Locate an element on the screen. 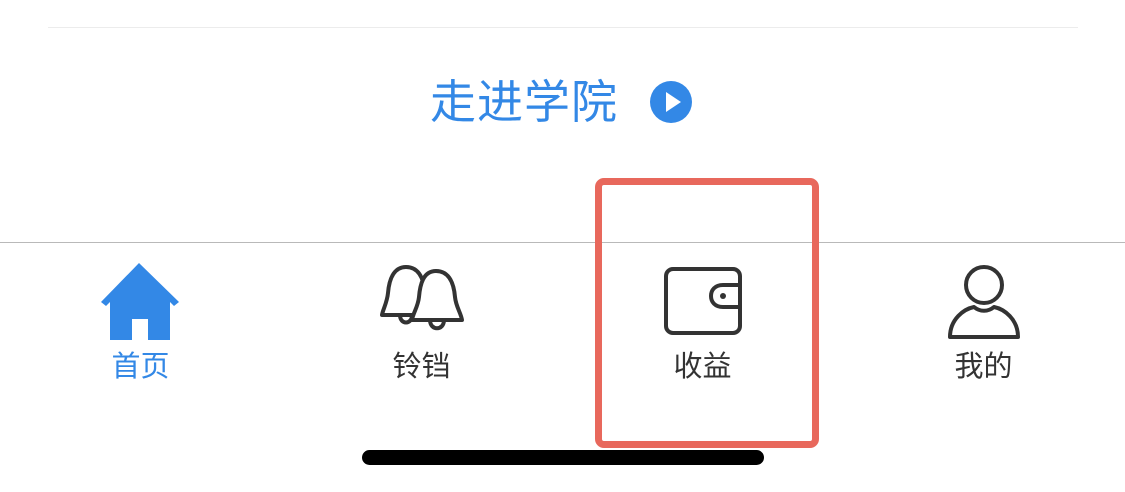 This screenshot has width=1125, height=492. tab-earnings-label: 收益 is located at coordinates (702, 366).